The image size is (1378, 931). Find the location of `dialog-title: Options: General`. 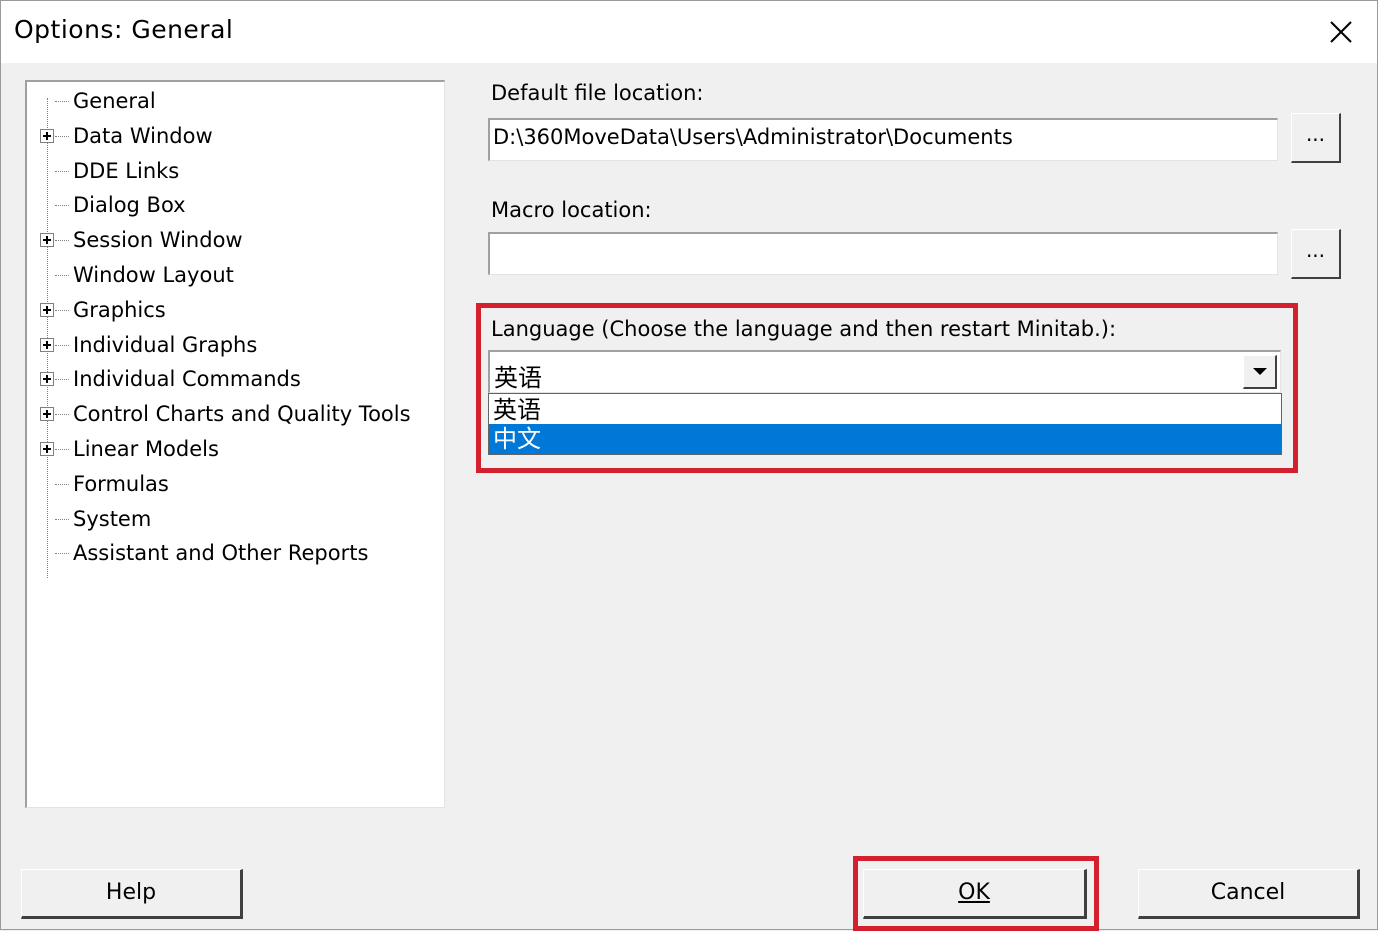

dialog-title: Options: General is located at coordinates (124, 29).